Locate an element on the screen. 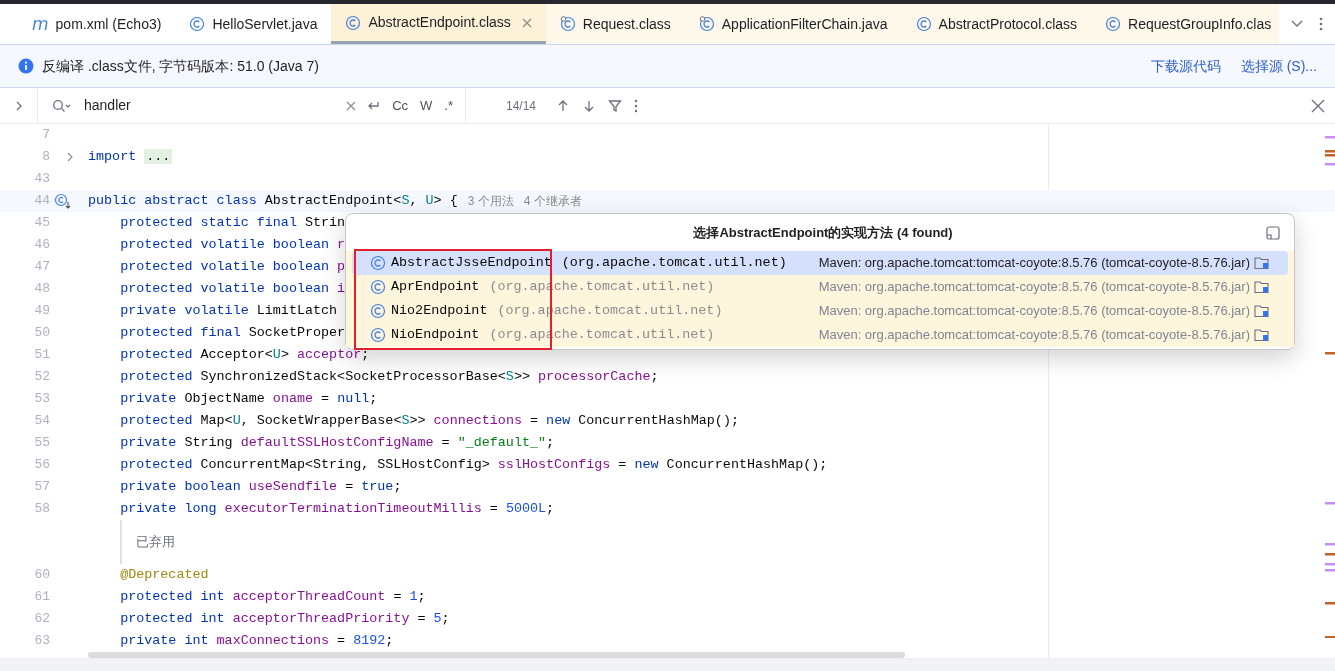  tab-label: AbstractProtocol.class is located at coordinates (1008, 24).